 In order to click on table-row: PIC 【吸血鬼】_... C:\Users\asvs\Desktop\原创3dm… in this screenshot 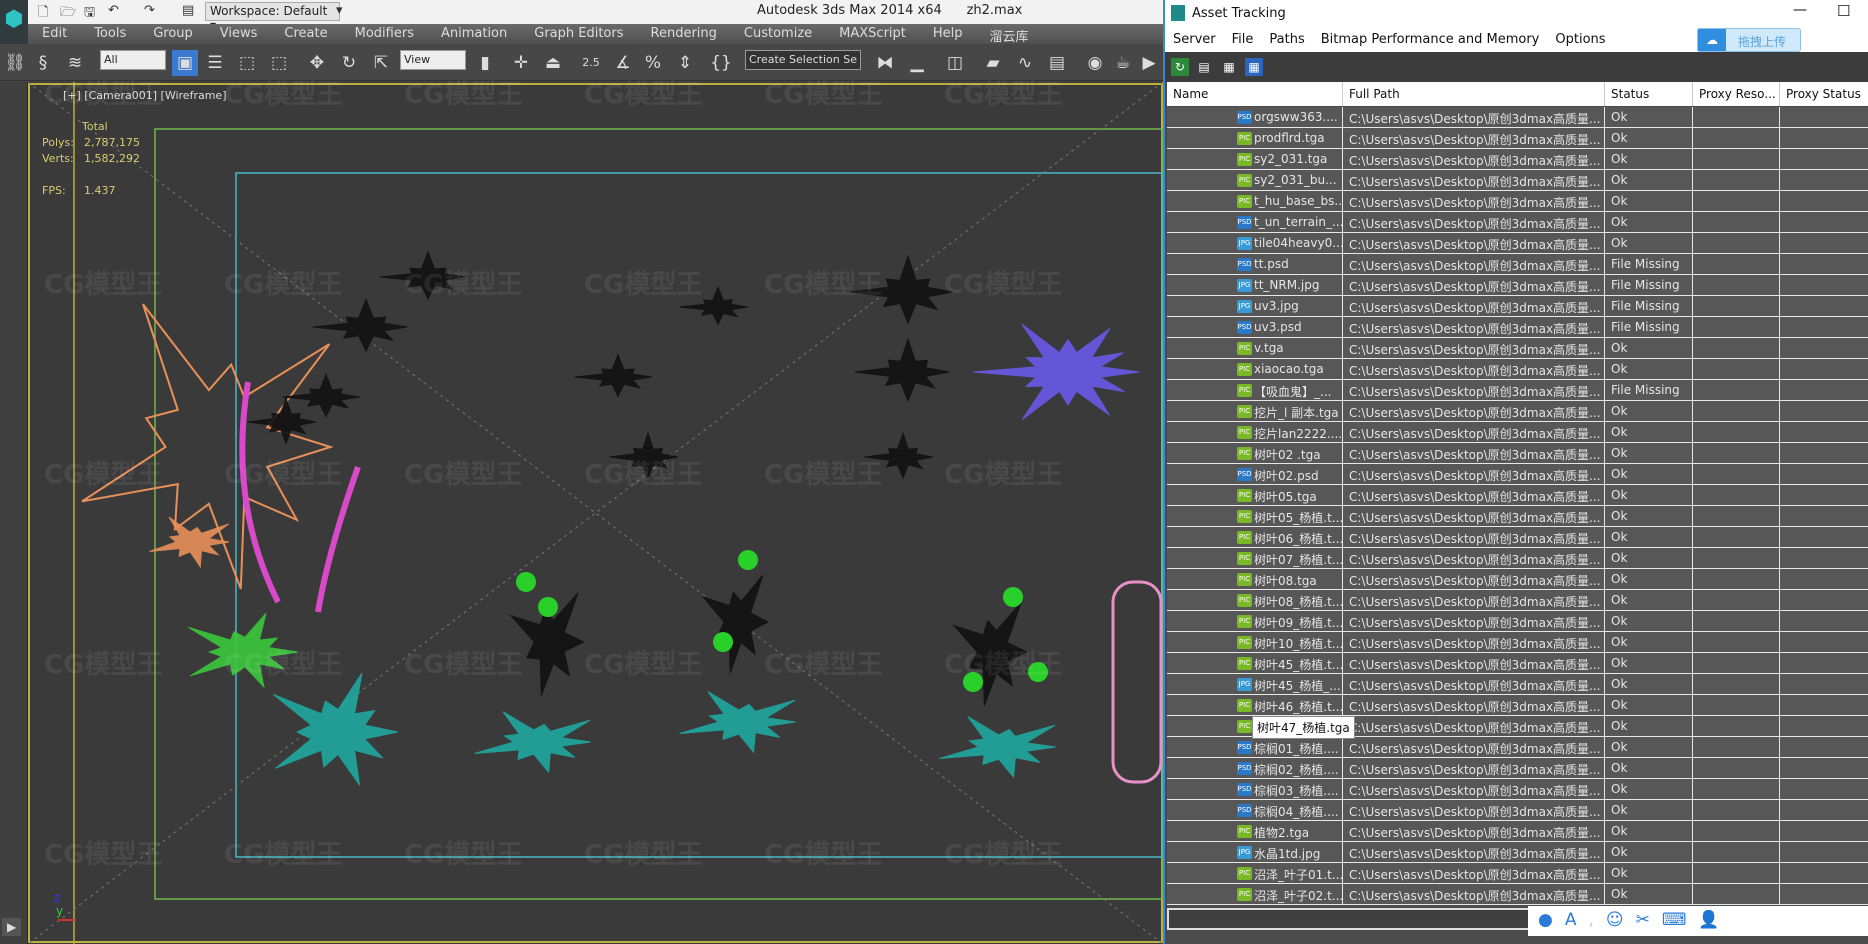, I will do `click(1517, 390)`.